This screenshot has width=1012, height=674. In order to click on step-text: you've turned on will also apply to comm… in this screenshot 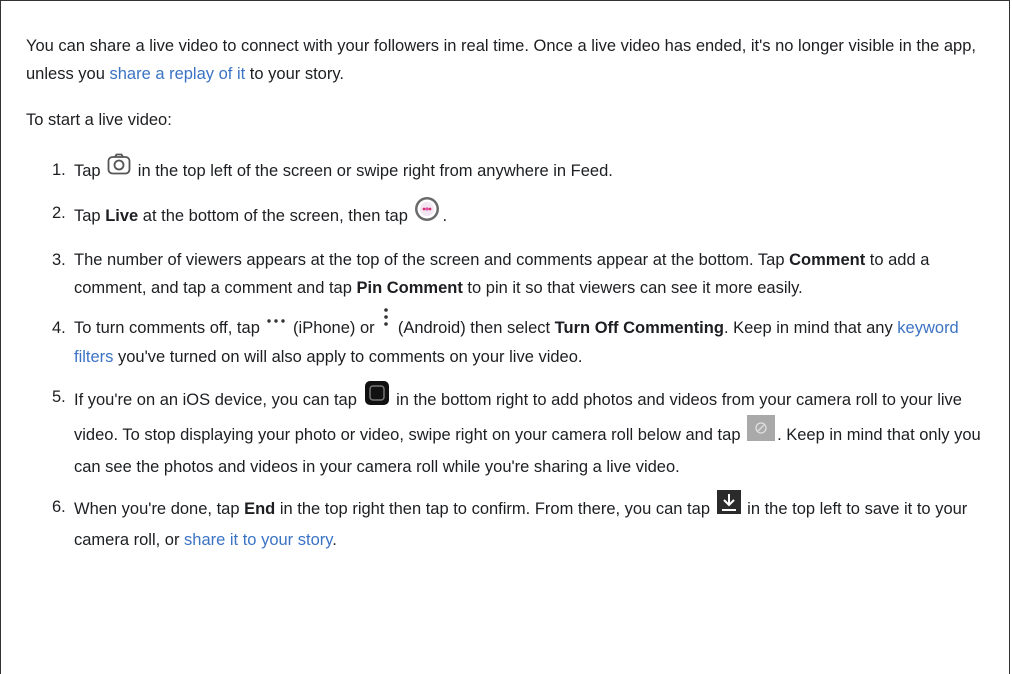, I will do `click(348, 357)`.